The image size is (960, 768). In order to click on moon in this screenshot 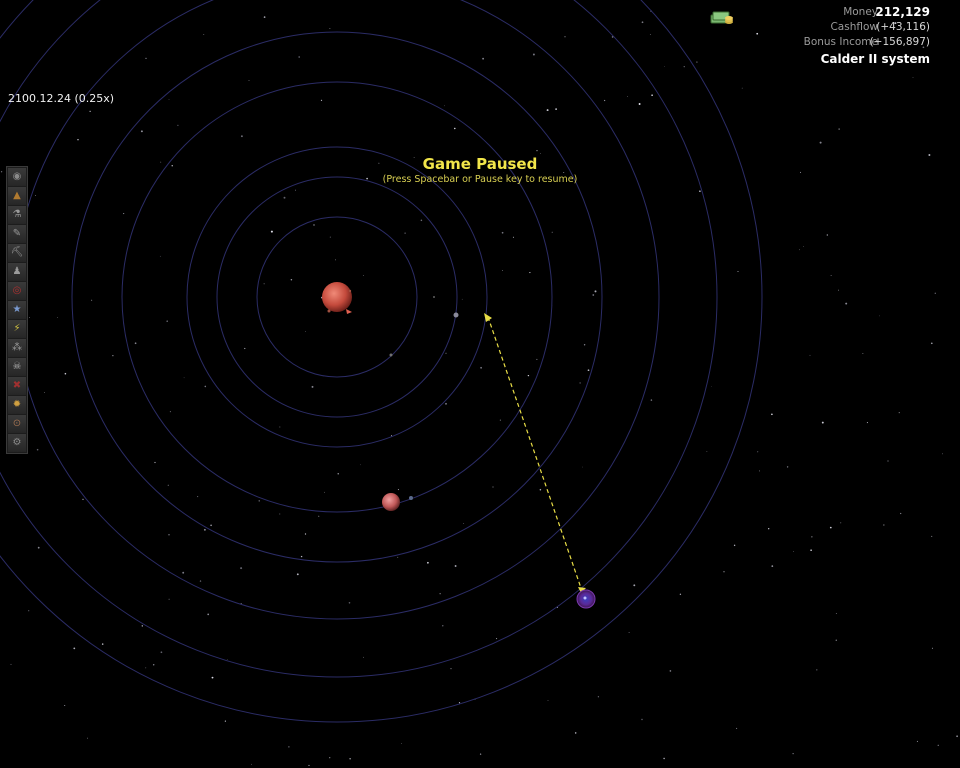, I will do `click(411, 498)`.